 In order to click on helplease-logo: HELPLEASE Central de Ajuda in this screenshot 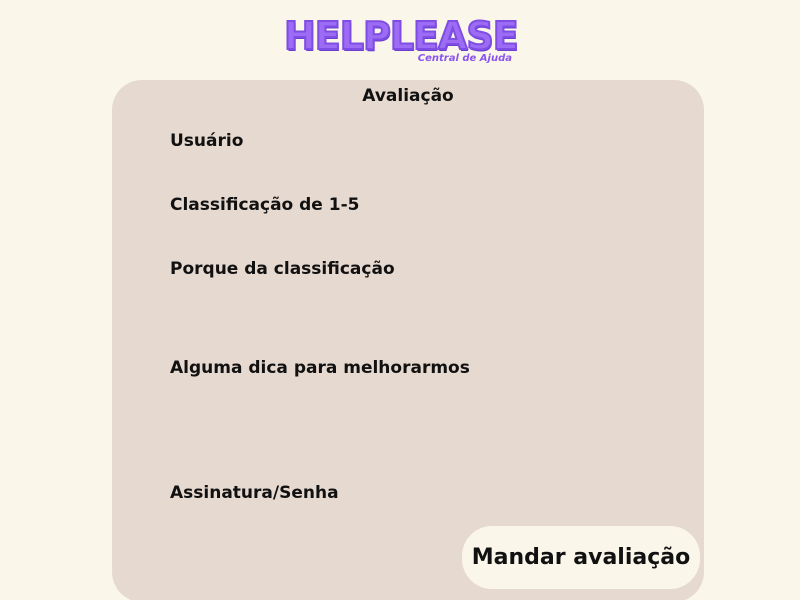, I will do `click(401, 41)`.